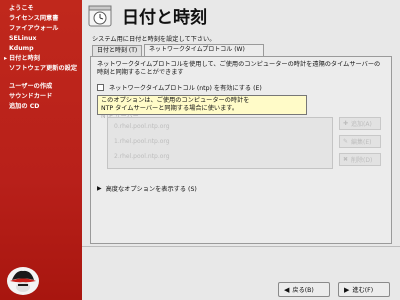 The width and height of the screenshot is (400, 300). Describe the element at coordinates (21, 8) in the screenshot. I see `step-welcome: ようこそ` at that location.